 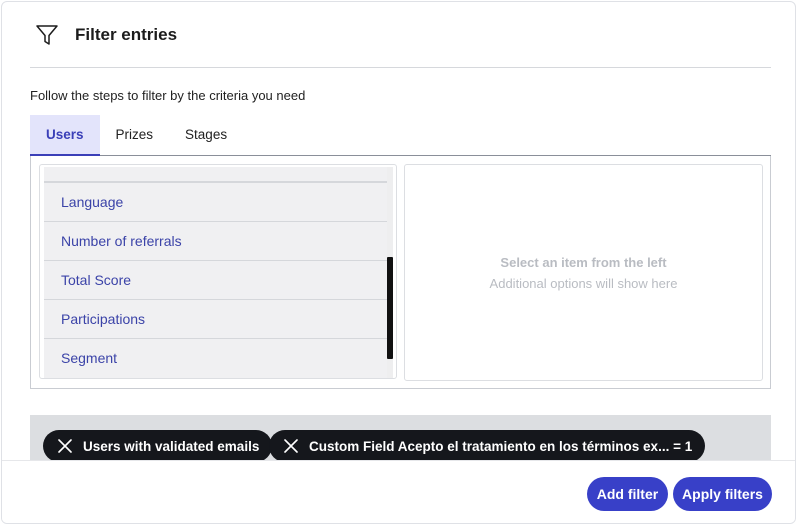 I want to click on filter-chip: Users with validated emails, so click(x=158, y=445).